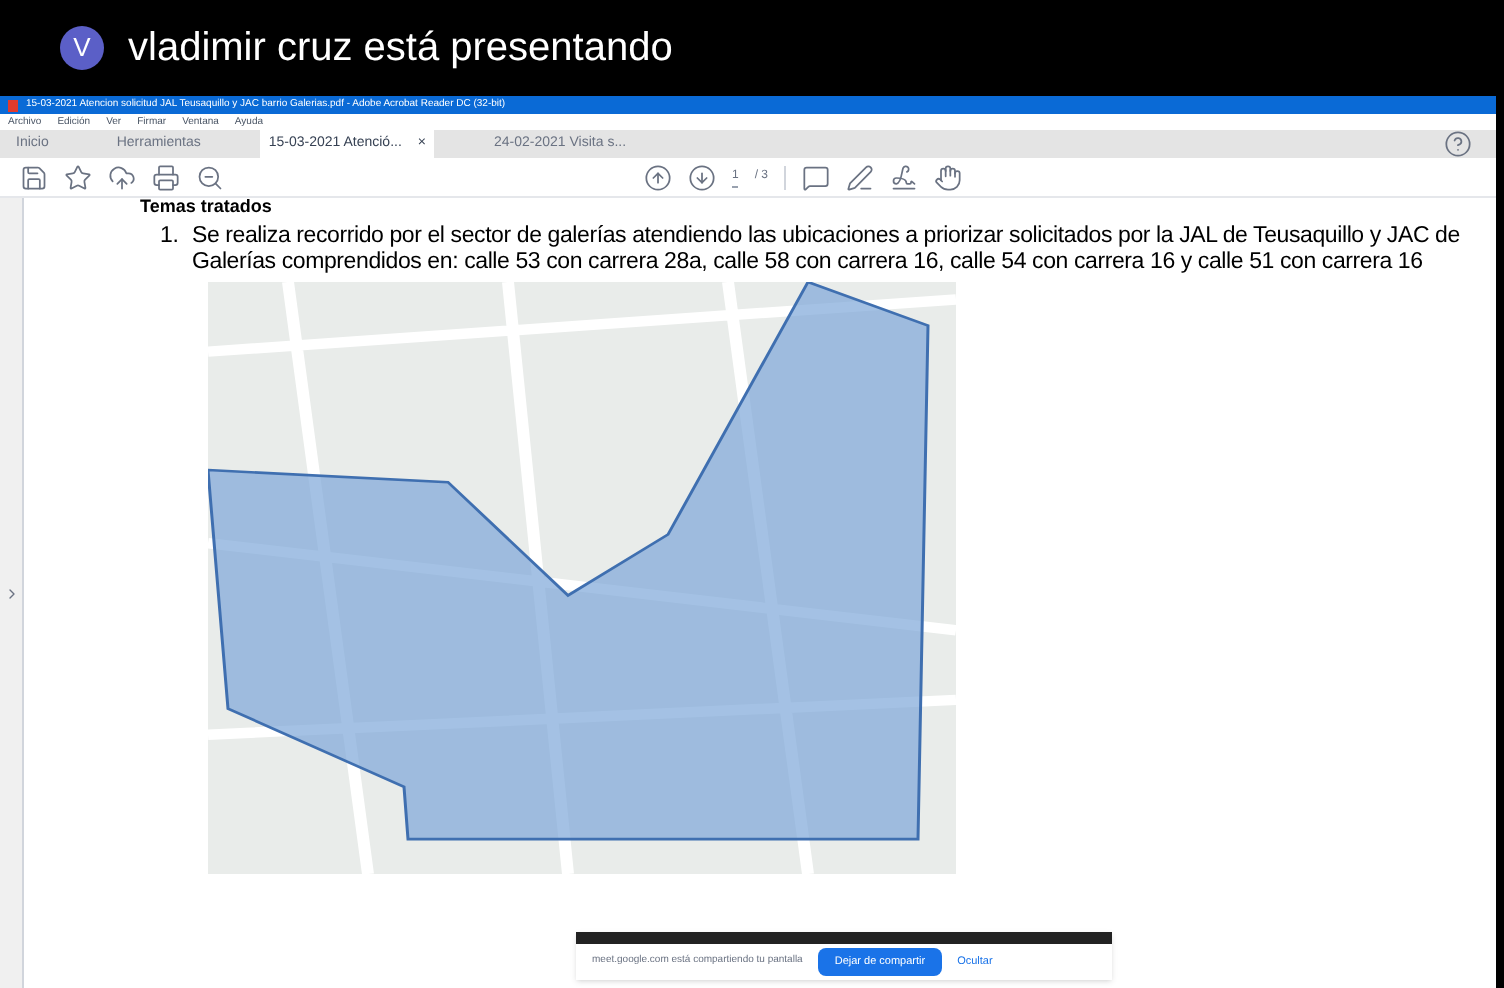  I want to click on presenter-title: vladimir cruz está presentando, so click(400, 49).